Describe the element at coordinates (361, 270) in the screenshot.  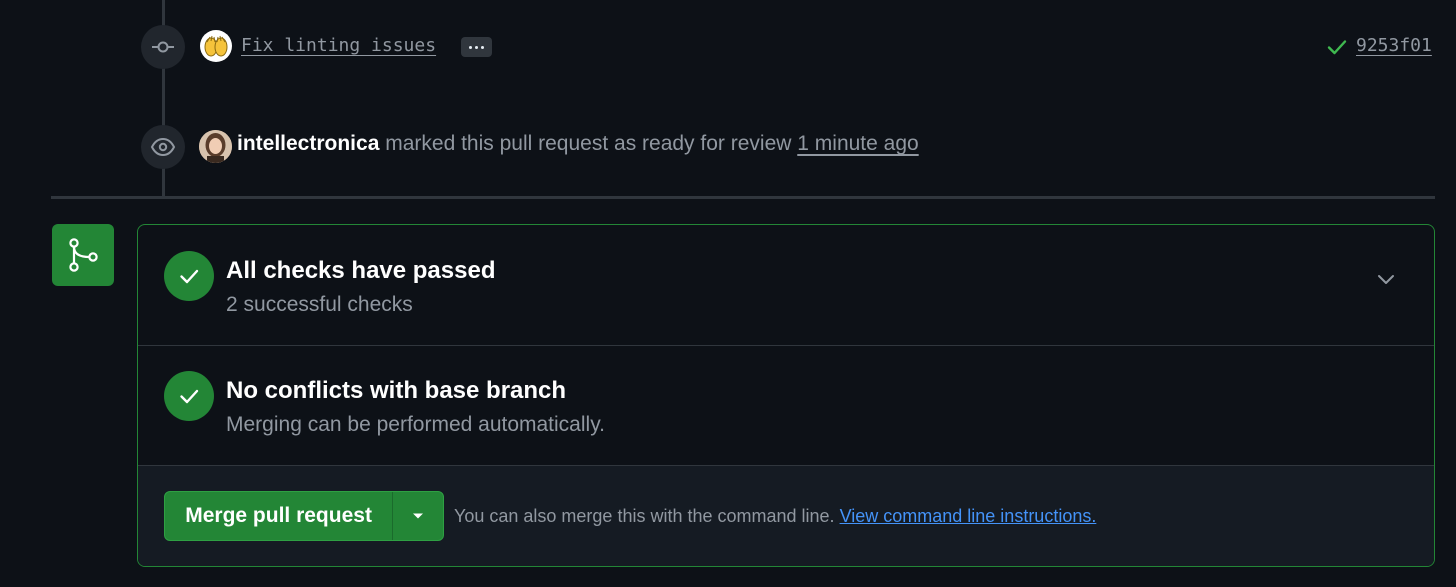
I see `checks-title: All checks have passed` at that location.